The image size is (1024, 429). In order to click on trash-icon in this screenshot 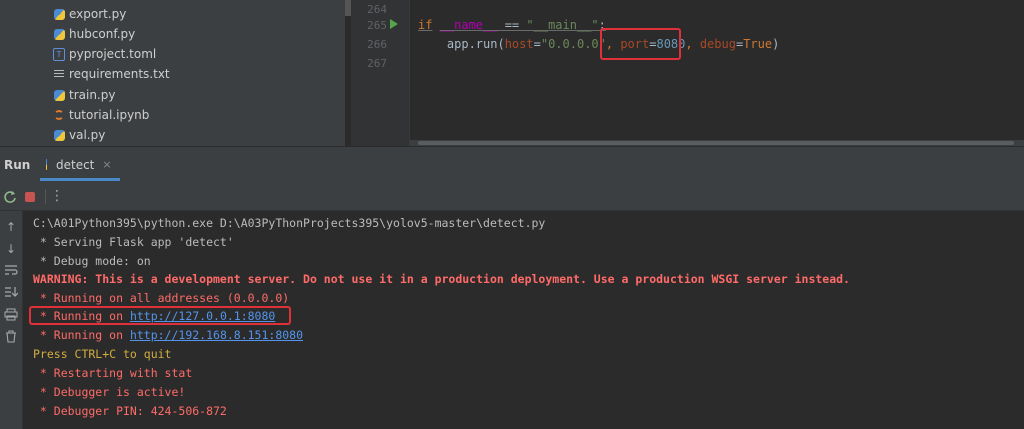, I will do `click(11, 338)`.